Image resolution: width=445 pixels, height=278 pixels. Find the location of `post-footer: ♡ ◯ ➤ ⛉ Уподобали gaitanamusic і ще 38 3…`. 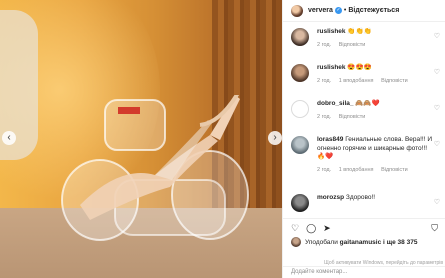

post-footer: ♡ ◯ ➤ ⛉ Уподобали gaitanamusic і ще 38 3… is located at coordinates (364, 232).